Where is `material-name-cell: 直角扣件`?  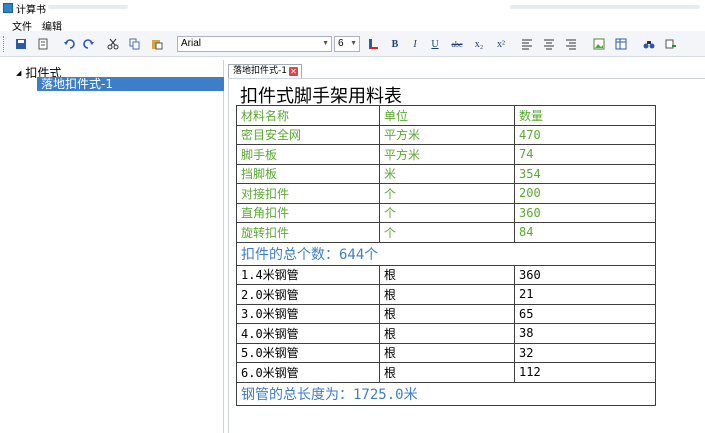
material-name-cell: 直角扣件 is located at coordinates (308, 212).